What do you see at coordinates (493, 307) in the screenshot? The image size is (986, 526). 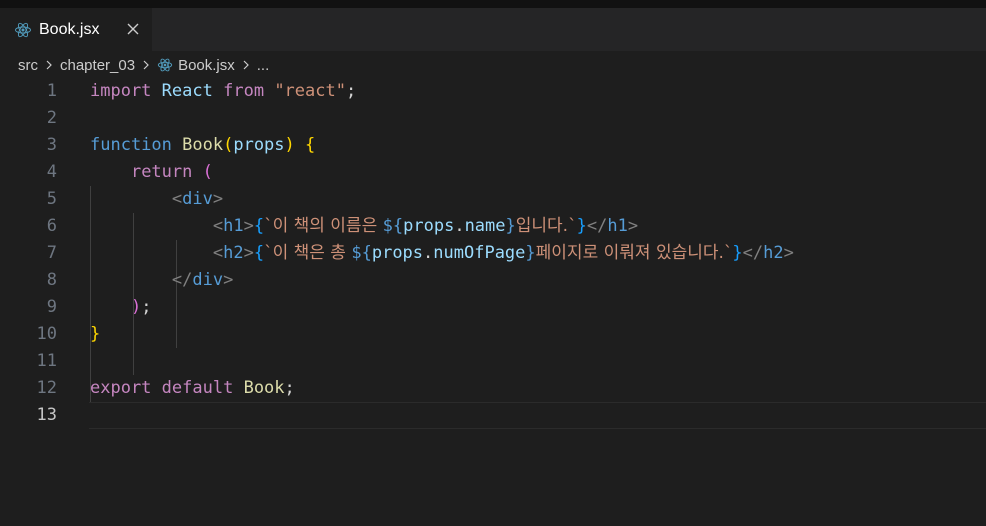 I see `code-line: 9 );` at bounding box center [493, 307].